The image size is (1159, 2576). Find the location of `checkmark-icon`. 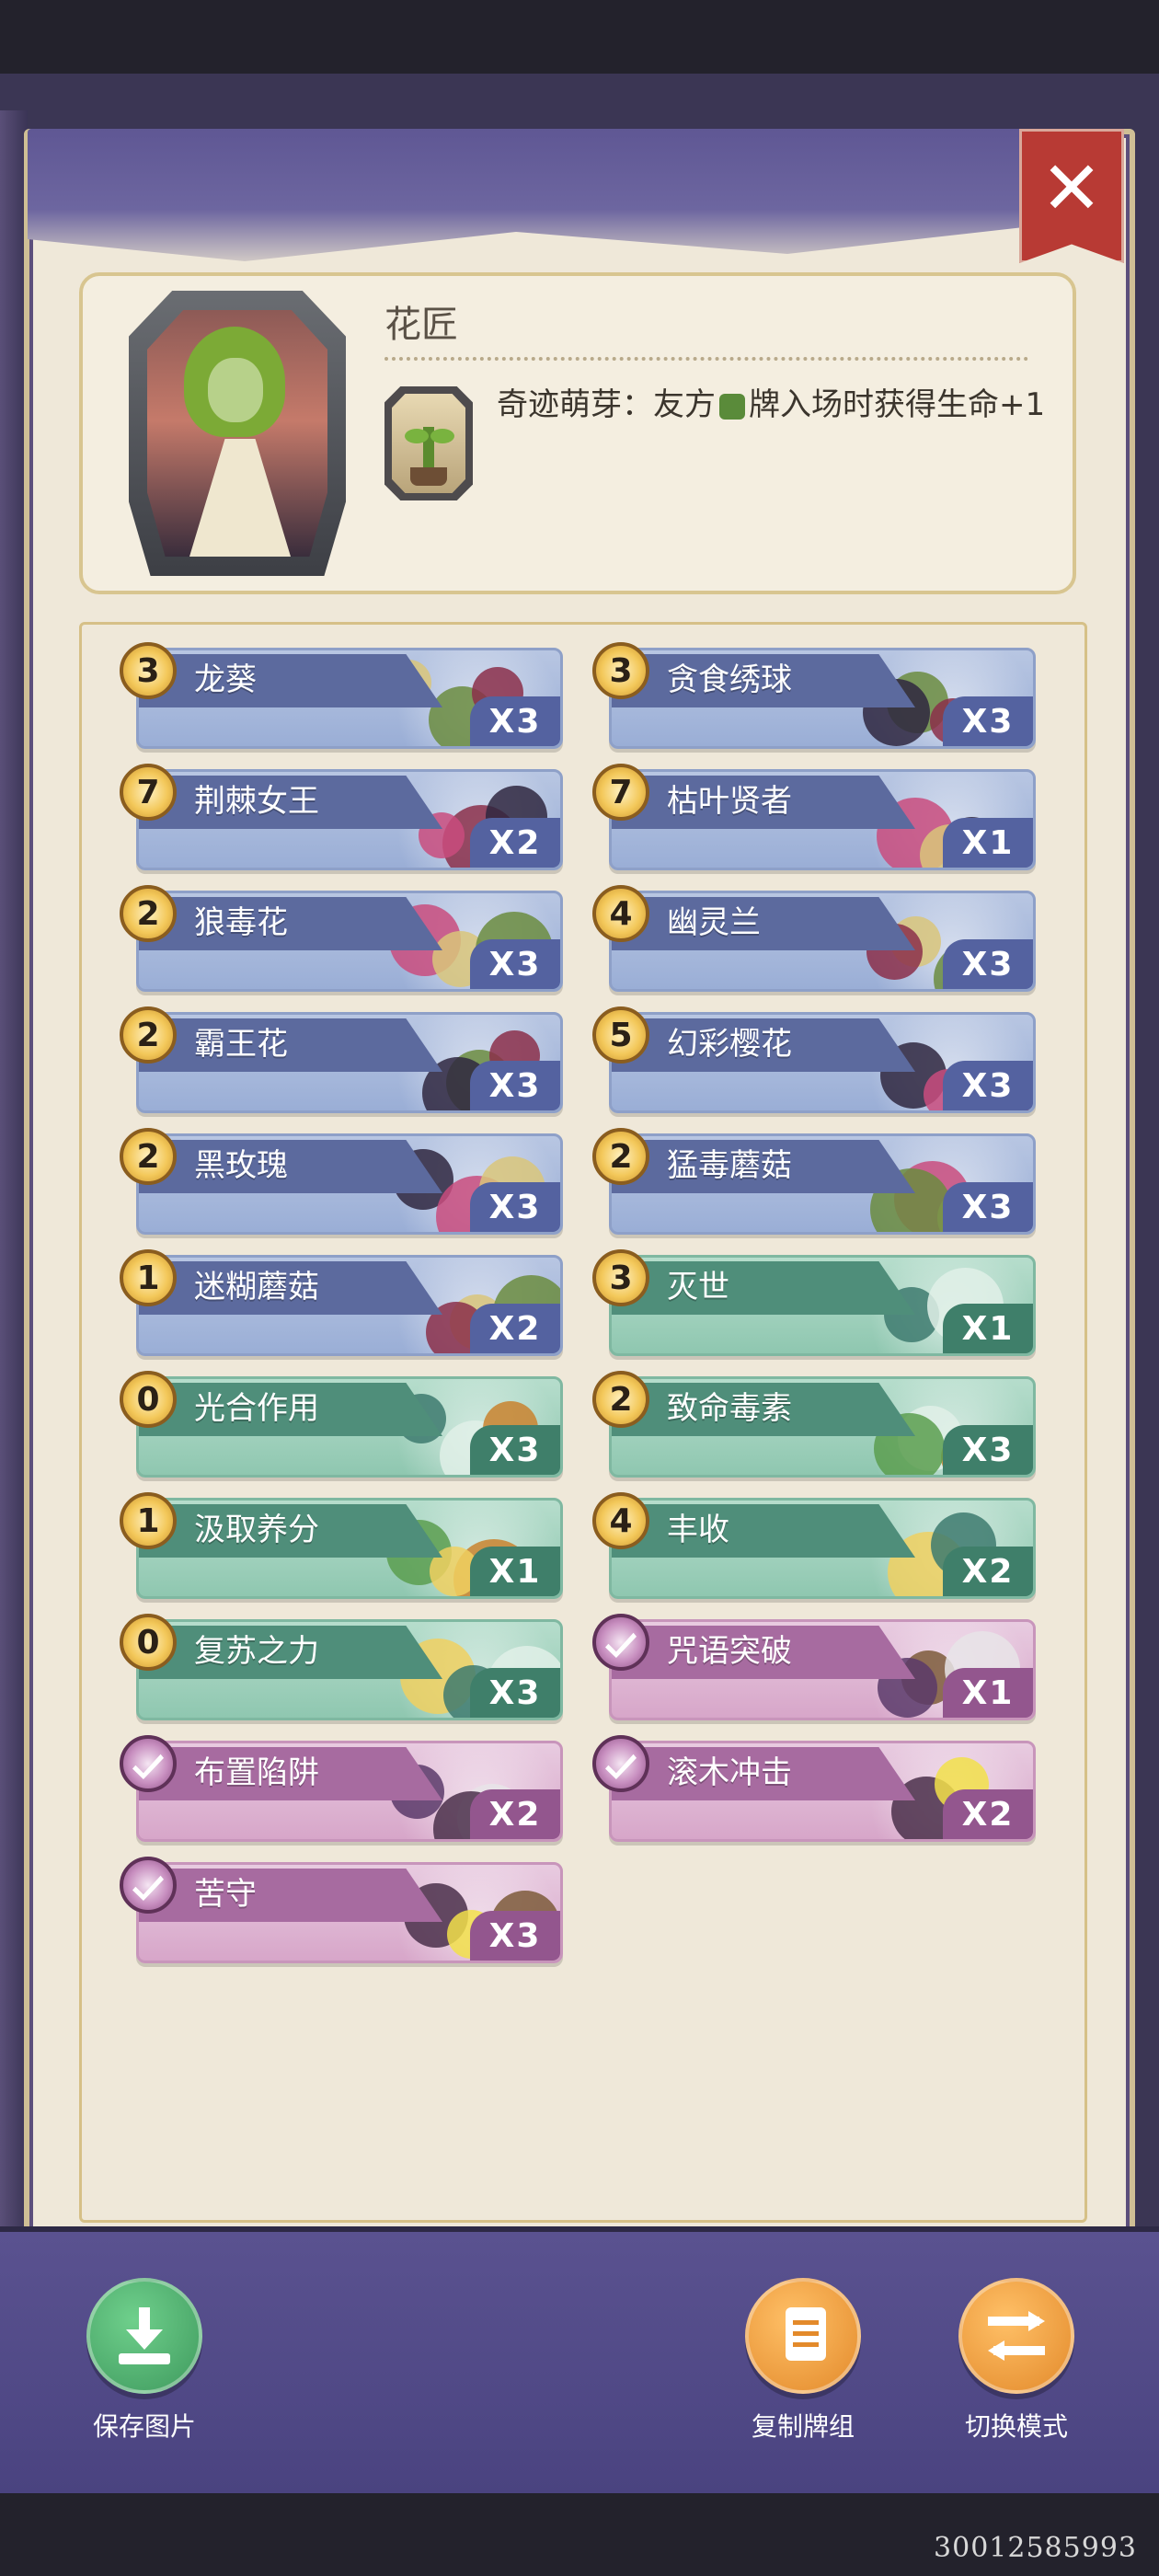

checkmark-icon is located at coordinates (148, 1888).